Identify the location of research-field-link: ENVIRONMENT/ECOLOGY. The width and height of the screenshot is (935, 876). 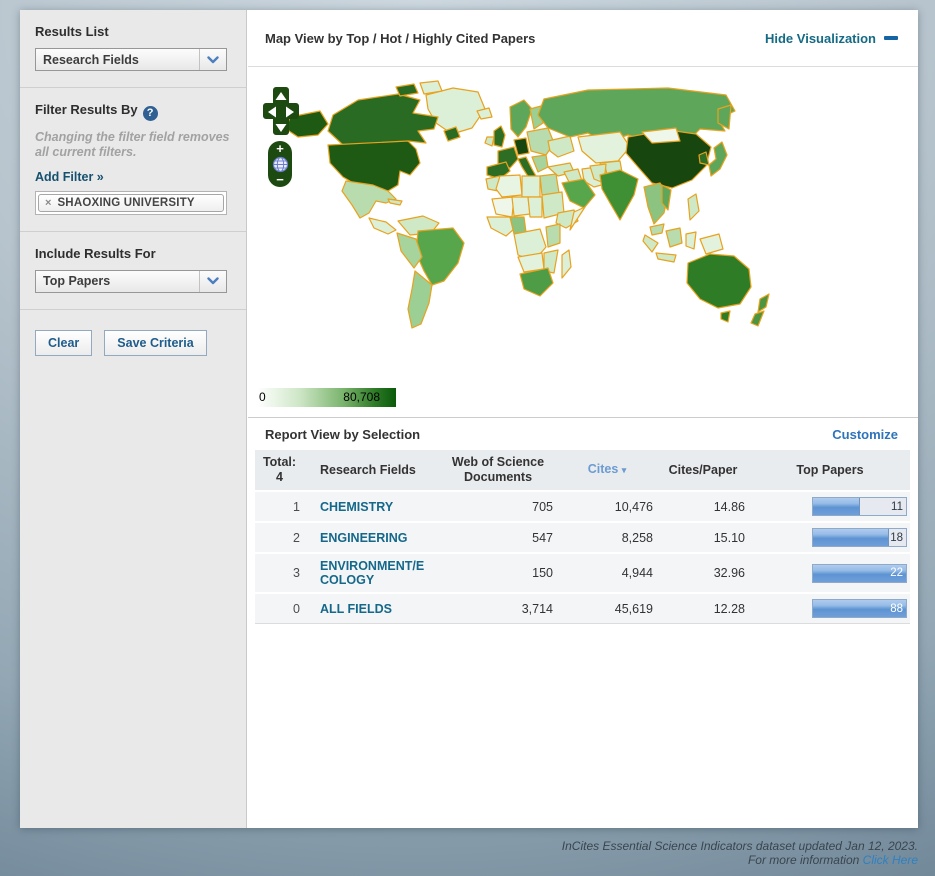
(376, 573).